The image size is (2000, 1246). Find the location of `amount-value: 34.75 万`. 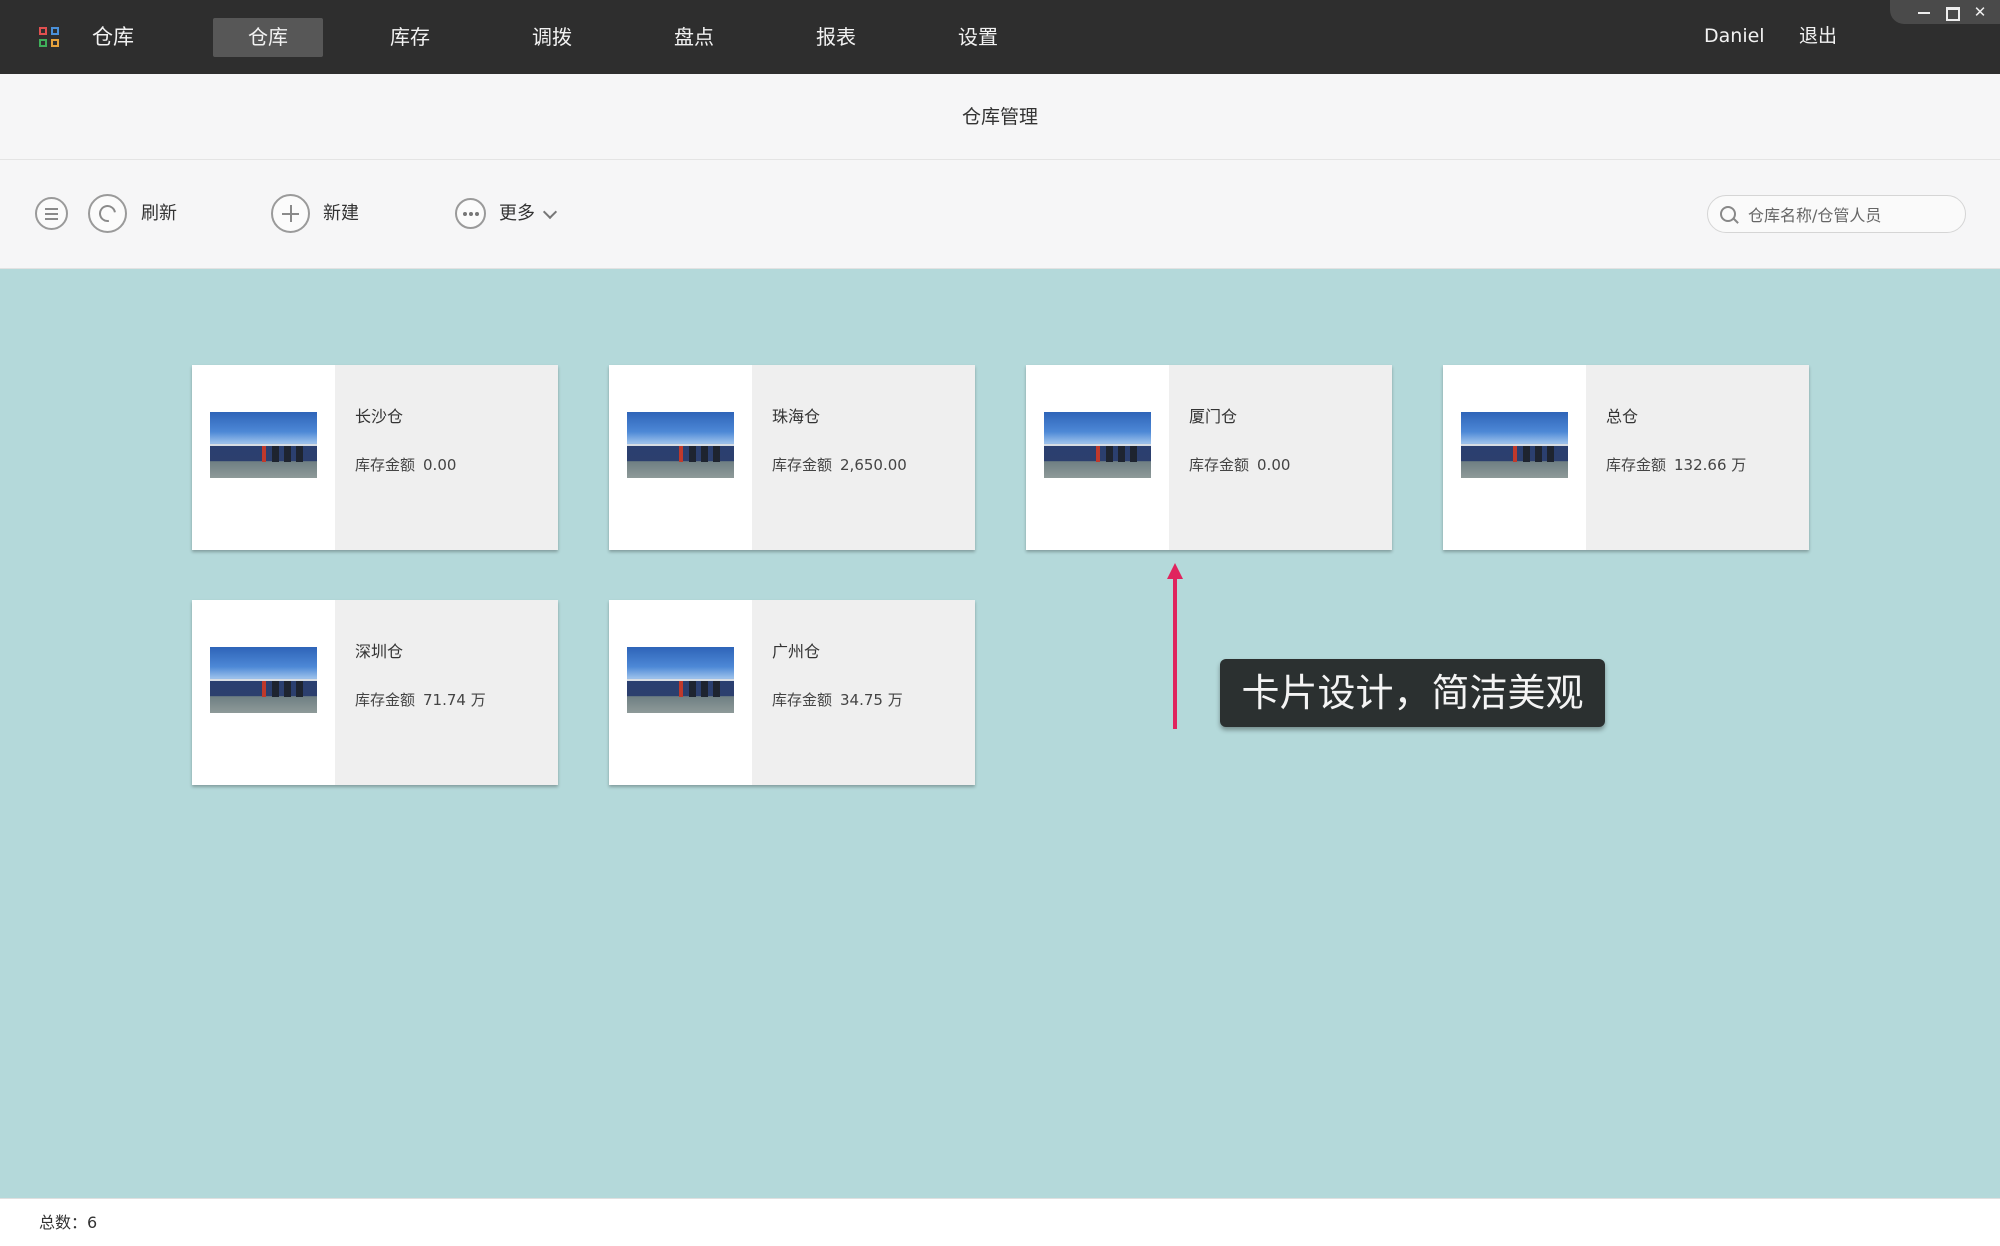

amount-value: 34.75 万 is located at coordinates (871, 700).